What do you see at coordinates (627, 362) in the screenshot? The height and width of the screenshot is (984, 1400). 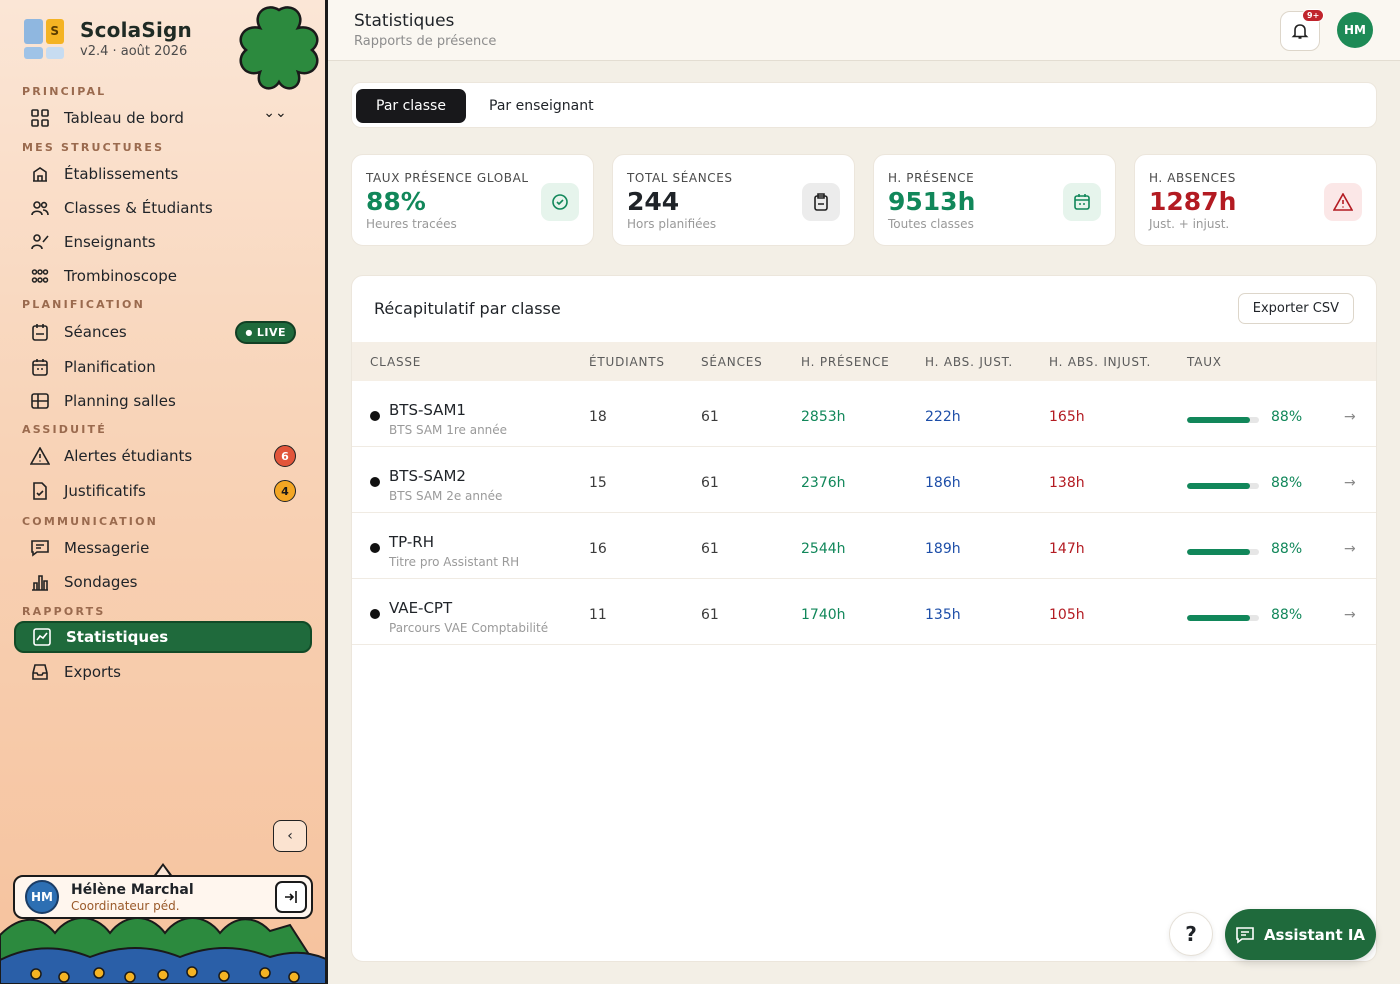 I see `column-header-etudiants: ÉTUDIANTS` at bounding box center [627, 362].